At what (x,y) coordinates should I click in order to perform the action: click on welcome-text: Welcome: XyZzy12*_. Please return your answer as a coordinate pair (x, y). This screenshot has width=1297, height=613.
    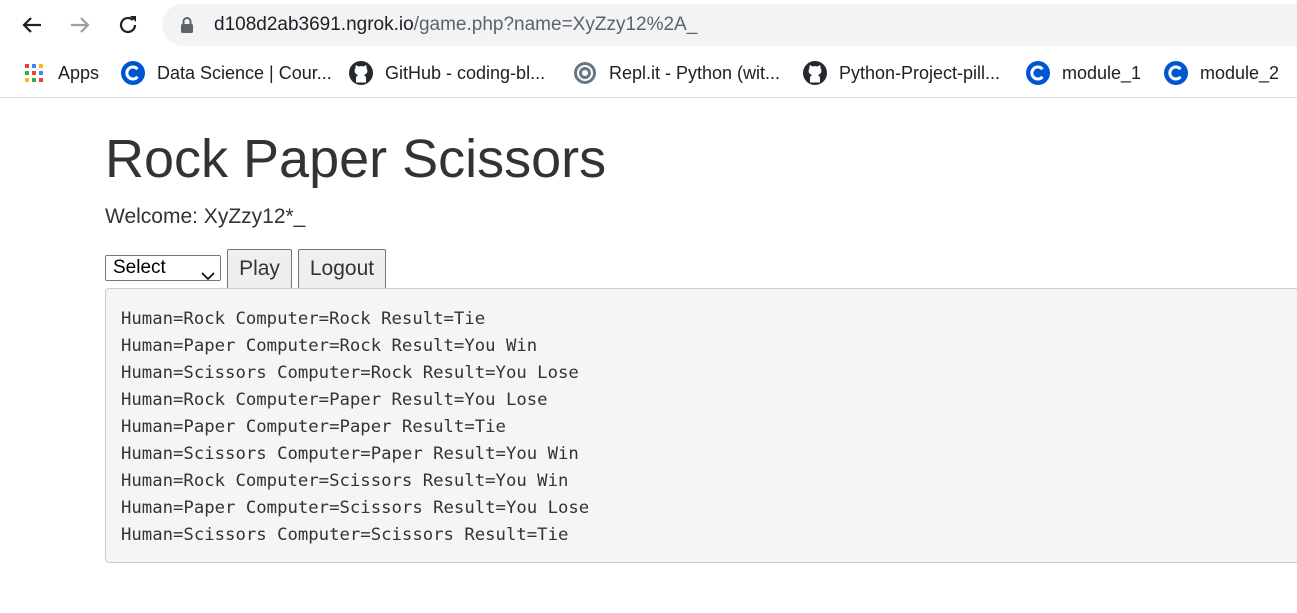
    Looking at the image, I should click on (205, 216).